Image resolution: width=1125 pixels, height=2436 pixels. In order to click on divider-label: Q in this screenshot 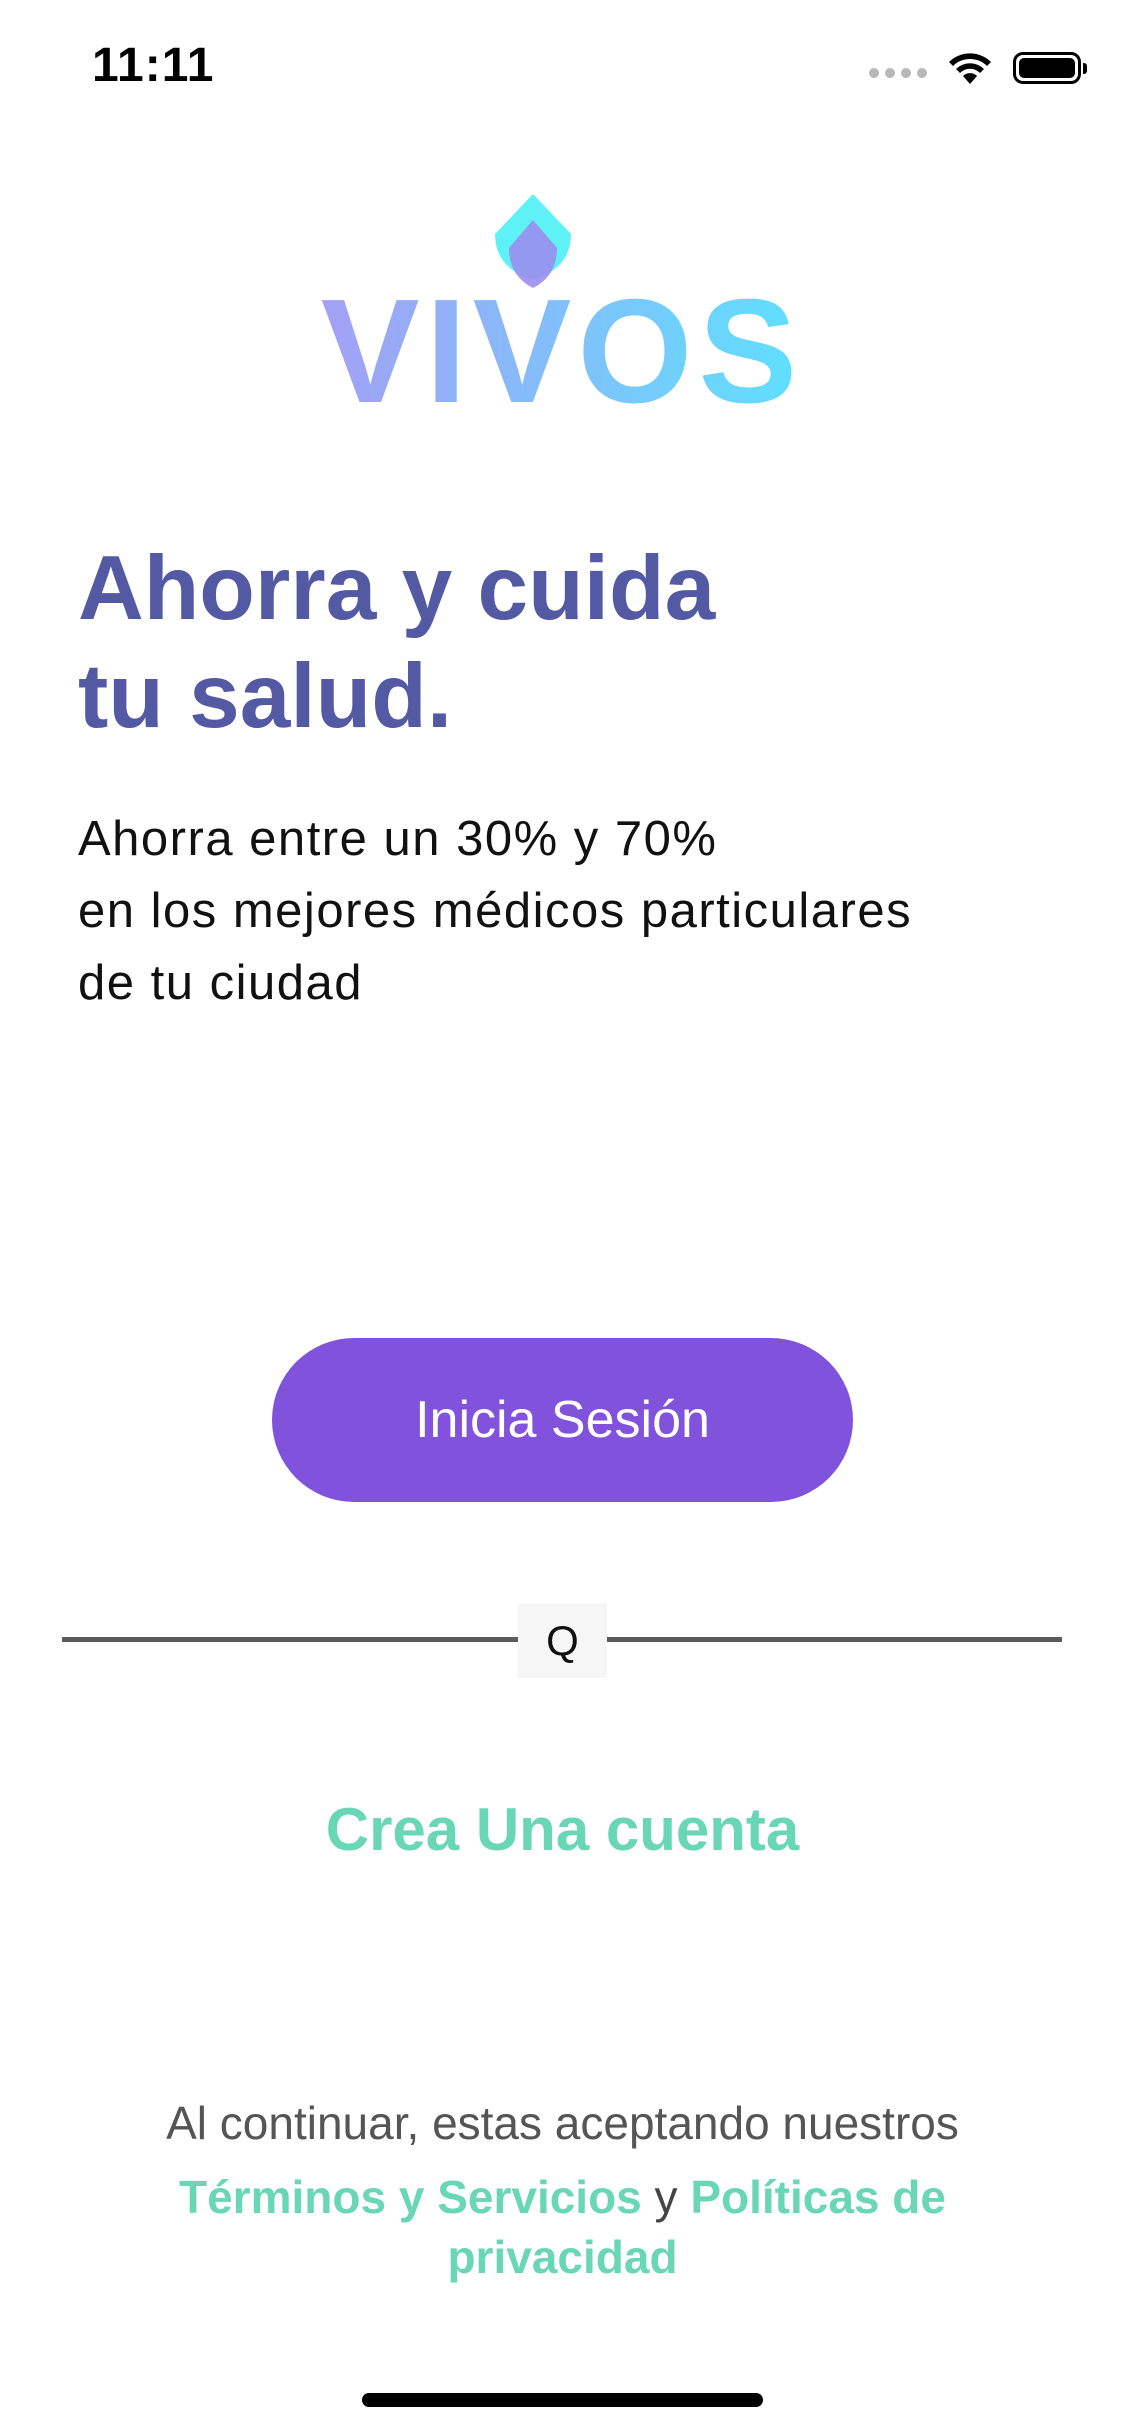, I will do `click(562, 1640)`.